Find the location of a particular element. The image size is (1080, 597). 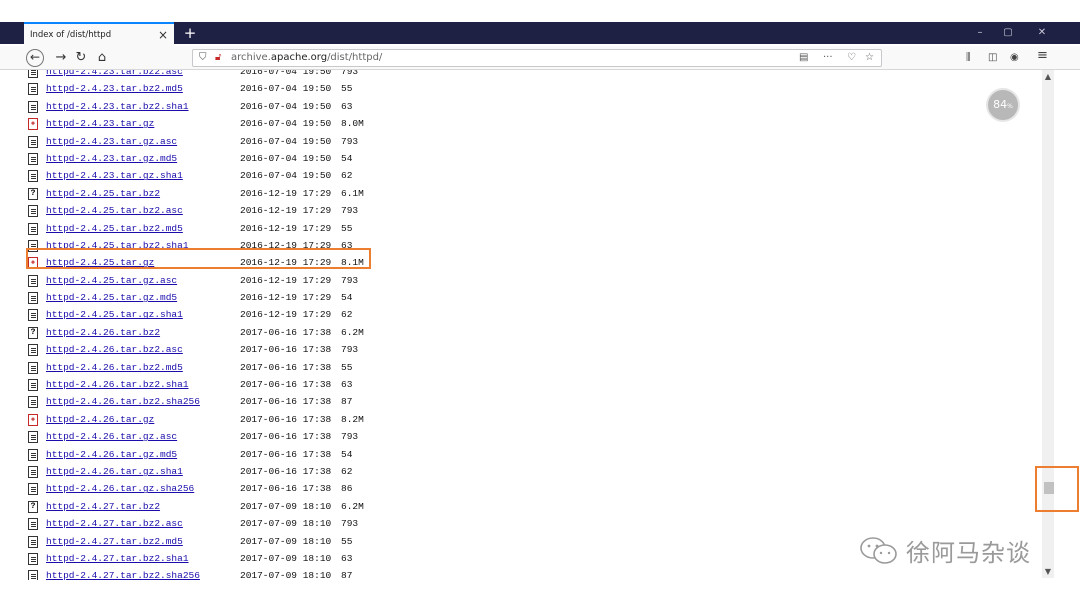

file-size: 86 is located at coordinates (347, 489).